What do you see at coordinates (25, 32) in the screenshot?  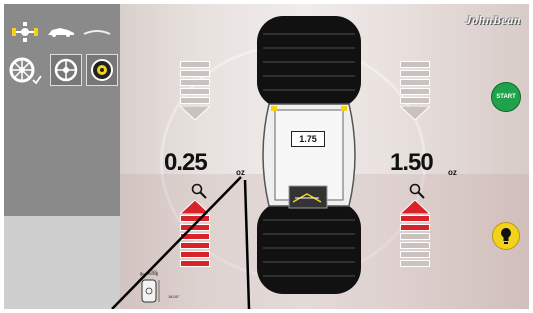 I see `vehicle-axle-icon` at bounding box center [25, 32].